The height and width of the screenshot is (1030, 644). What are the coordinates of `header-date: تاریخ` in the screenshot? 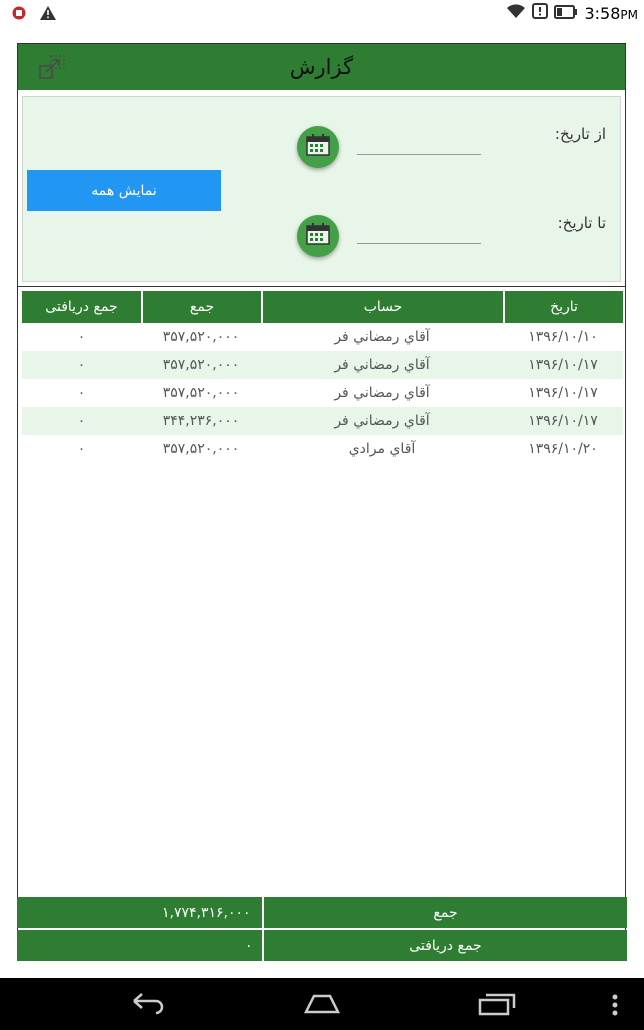 It's located at (563, 307).